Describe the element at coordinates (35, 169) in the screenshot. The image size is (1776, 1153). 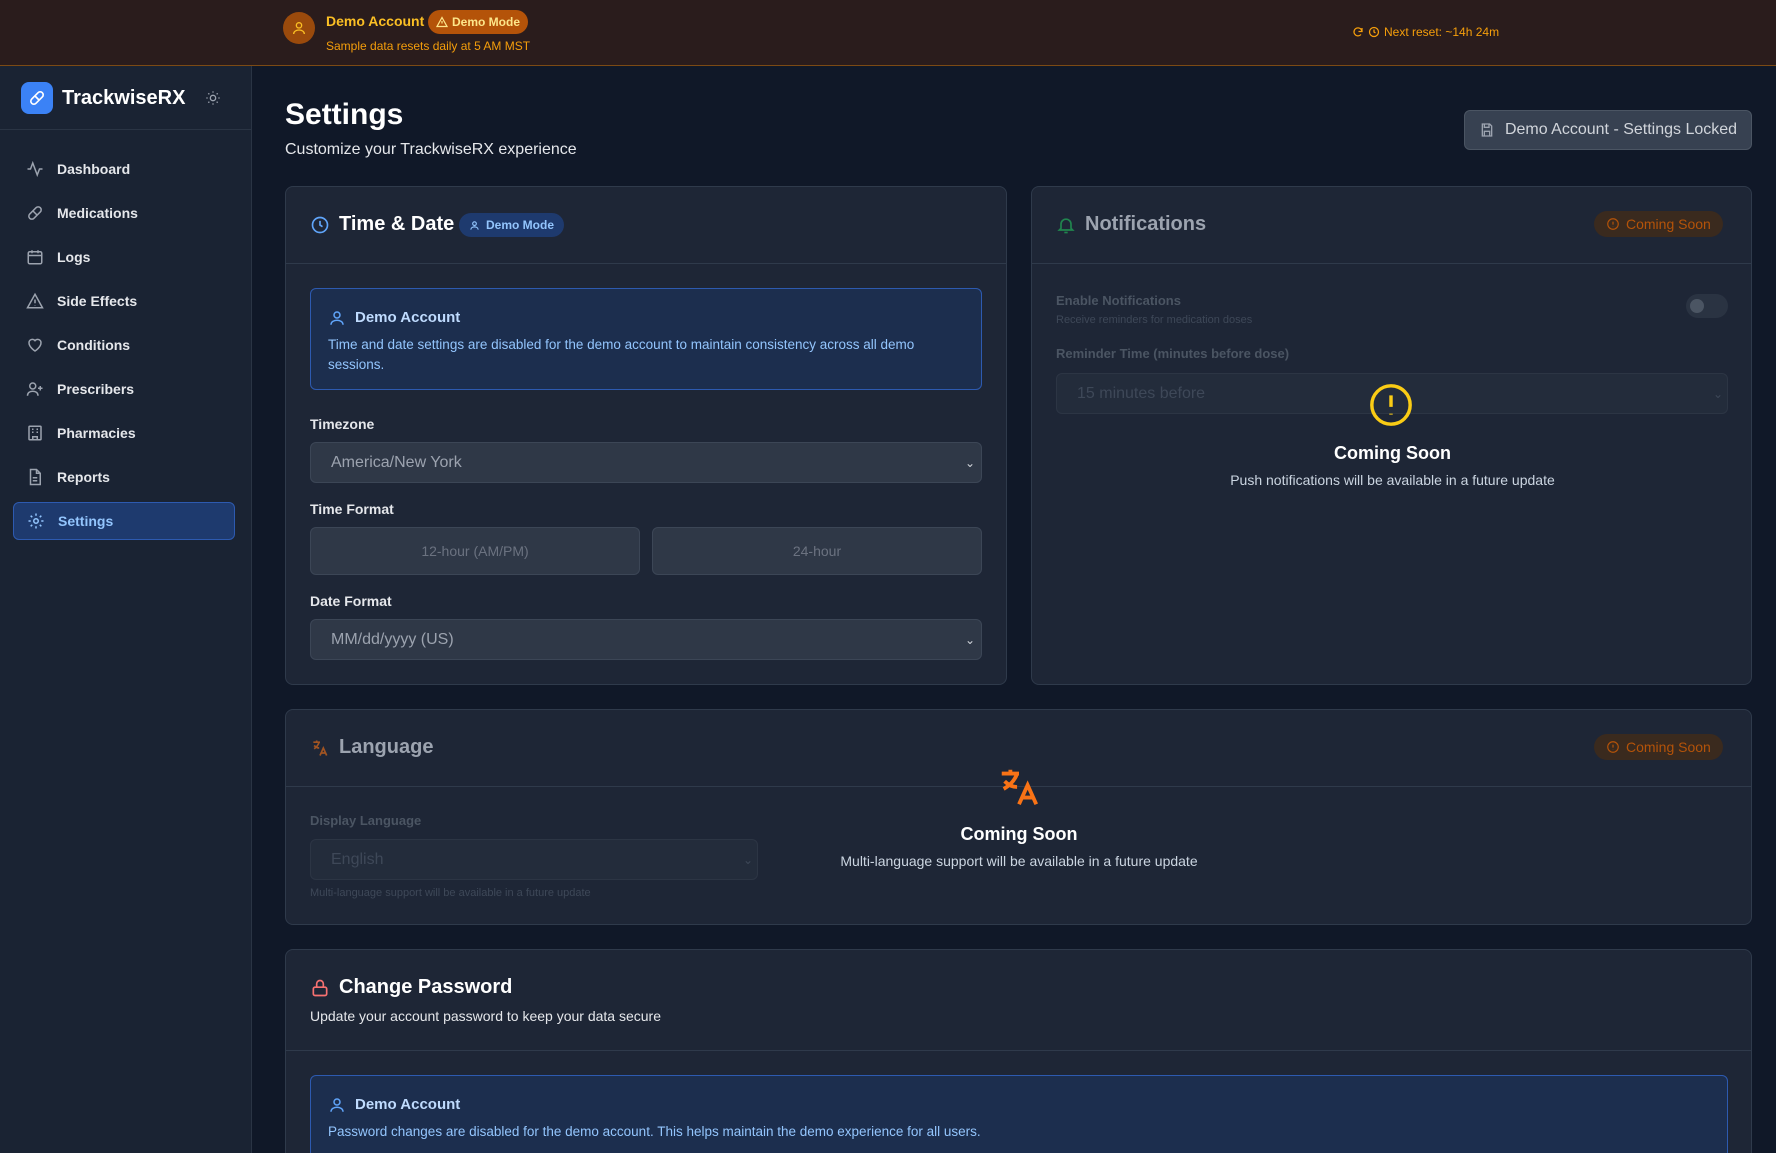
I see `activity-icon` at that location.